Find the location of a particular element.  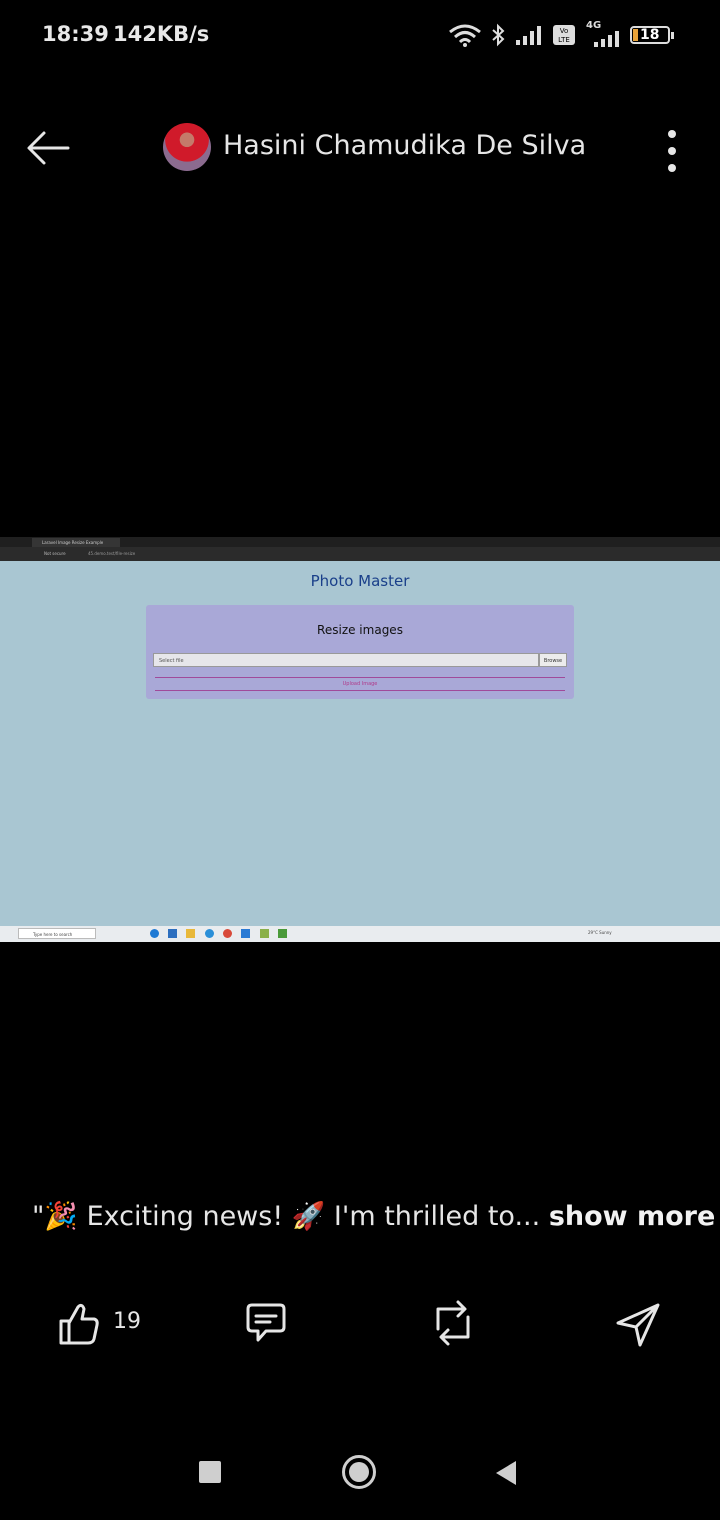

arrow-left-icon is located at coordinates (48, 148).